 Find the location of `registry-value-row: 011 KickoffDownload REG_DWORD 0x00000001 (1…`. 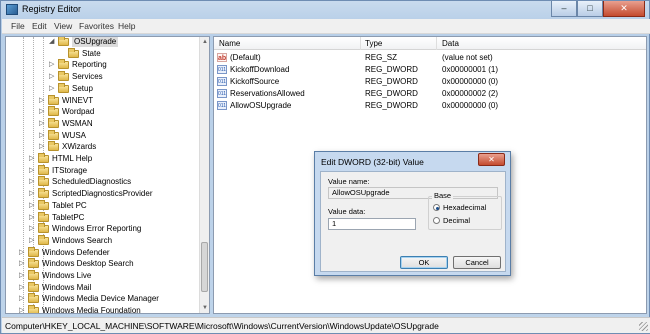

registry-value-row: 011 KickoffDownload REG_DWORD 0x00000001 (1… is located at coordinates (430, 70).